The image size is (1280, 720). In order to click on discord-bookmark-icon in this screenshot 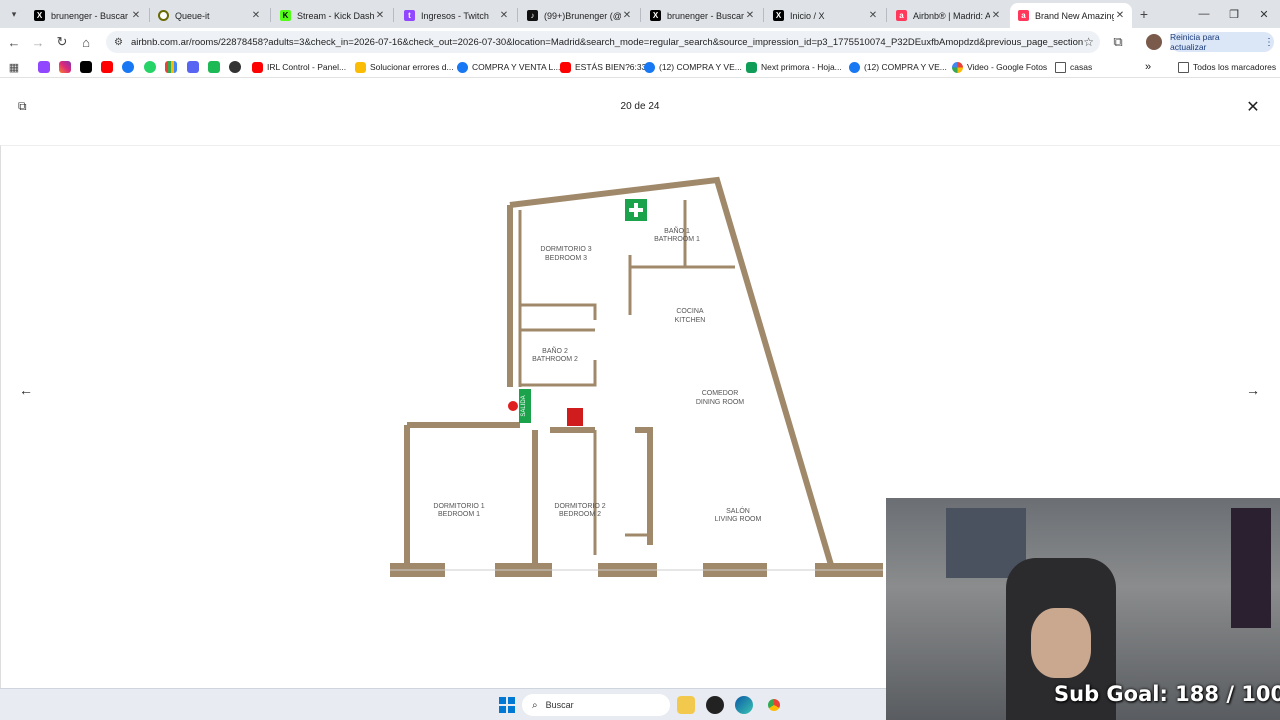, I will do `click(193, 67)`.